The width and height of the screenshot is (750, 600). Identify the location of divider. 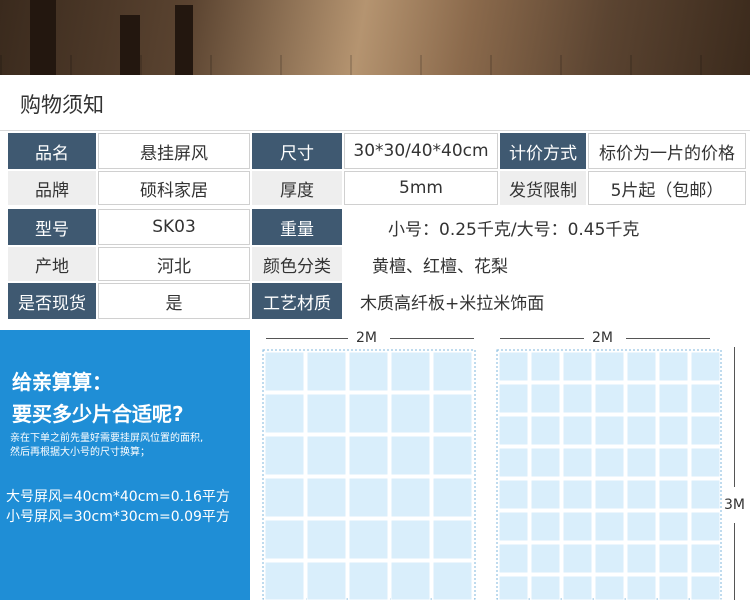
(375, 130).